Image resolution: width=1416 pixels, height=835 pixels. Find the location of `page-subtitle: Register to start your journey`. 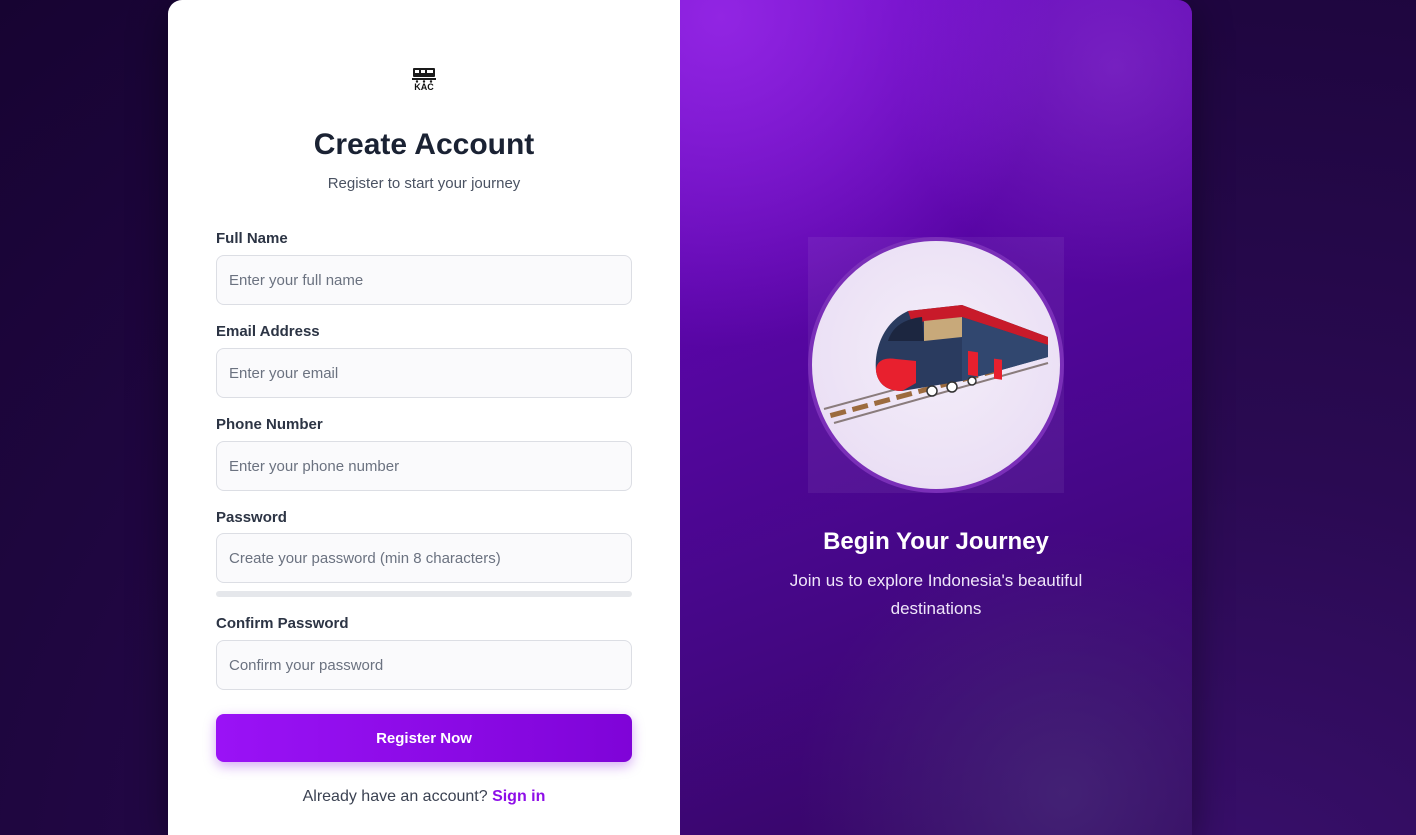

page-subtitle: Register to start your journey is located at coordinates (424, 183).